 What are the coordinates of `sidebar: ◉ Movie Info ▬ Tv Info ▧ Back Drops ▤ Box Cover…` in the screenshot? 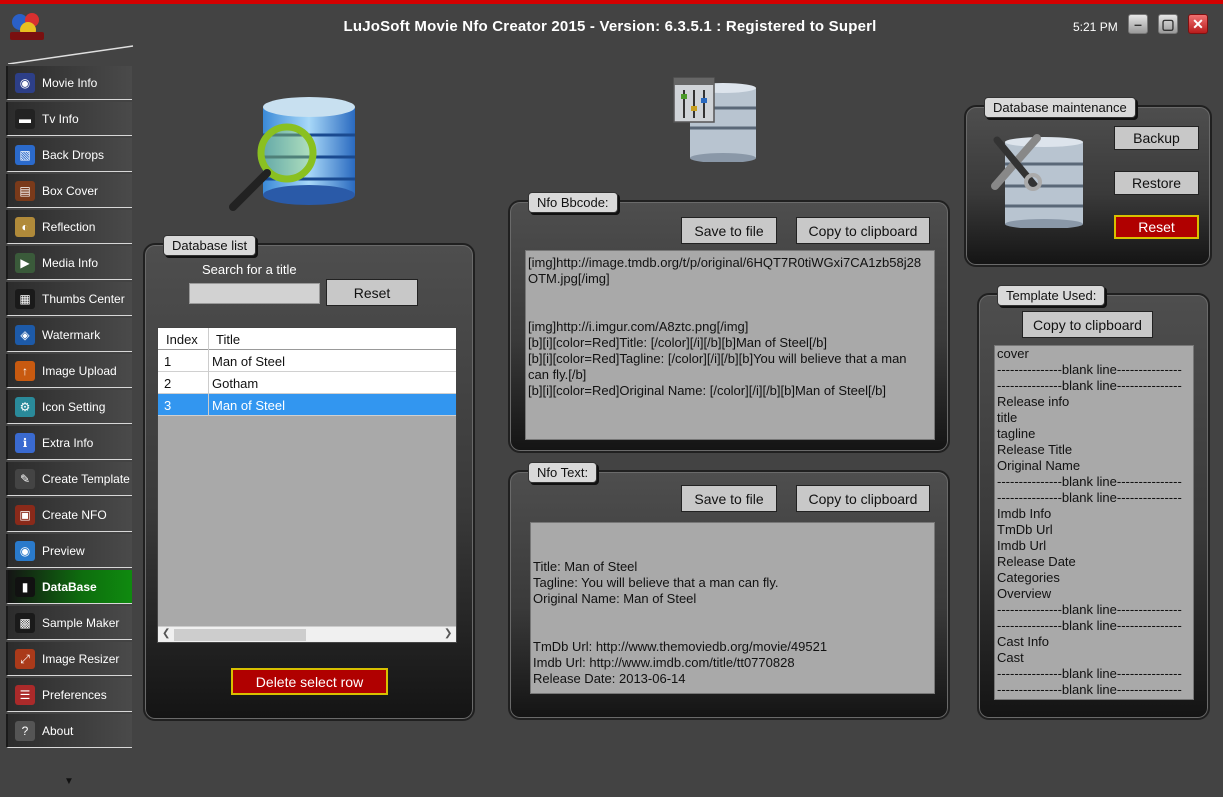 It's located at (67, 420).